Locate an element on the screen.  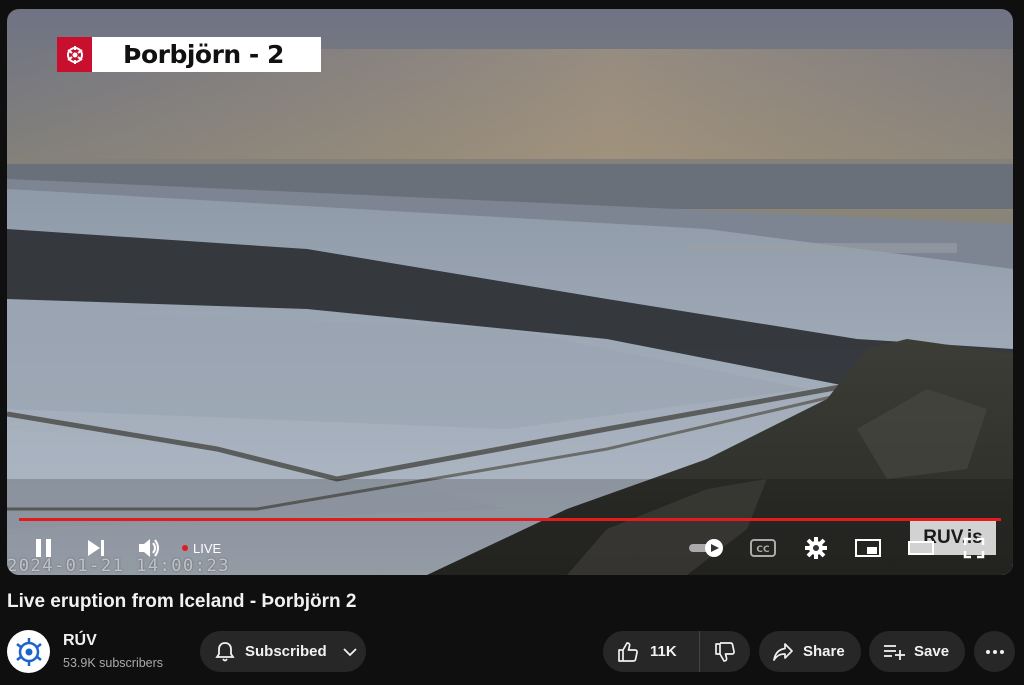
subscribed-label: Subscribed is located at coordinates (286, 651).